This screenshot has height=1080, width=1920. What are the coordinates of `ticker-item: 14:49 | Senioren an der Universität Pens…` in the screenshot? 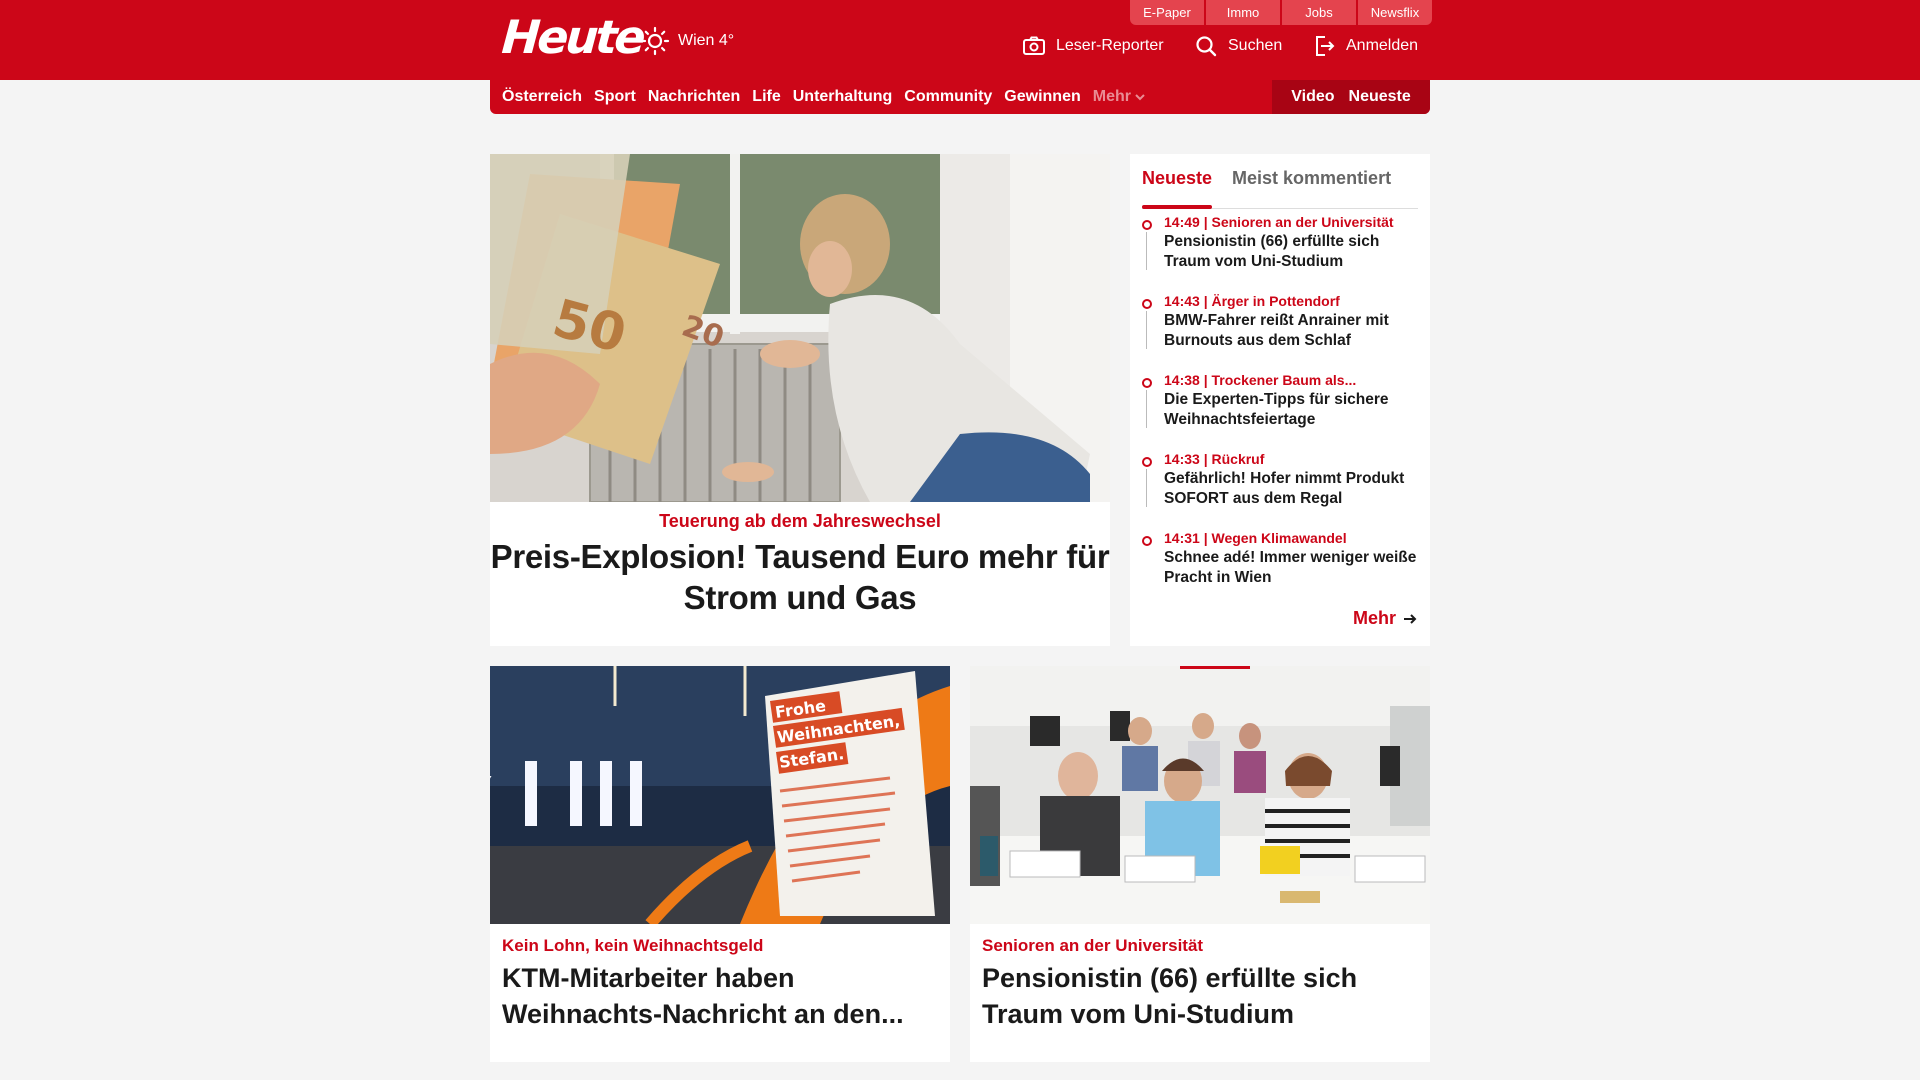 It's located at (1282, 242).